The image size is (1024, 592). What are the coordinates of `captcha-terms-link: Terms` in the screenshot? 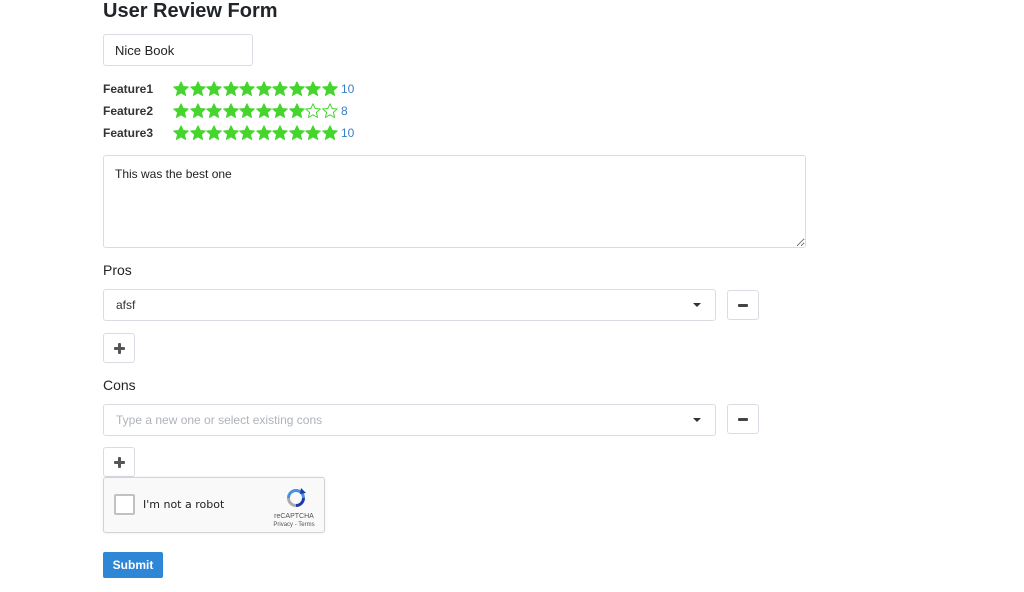 It's located at (306, 525).